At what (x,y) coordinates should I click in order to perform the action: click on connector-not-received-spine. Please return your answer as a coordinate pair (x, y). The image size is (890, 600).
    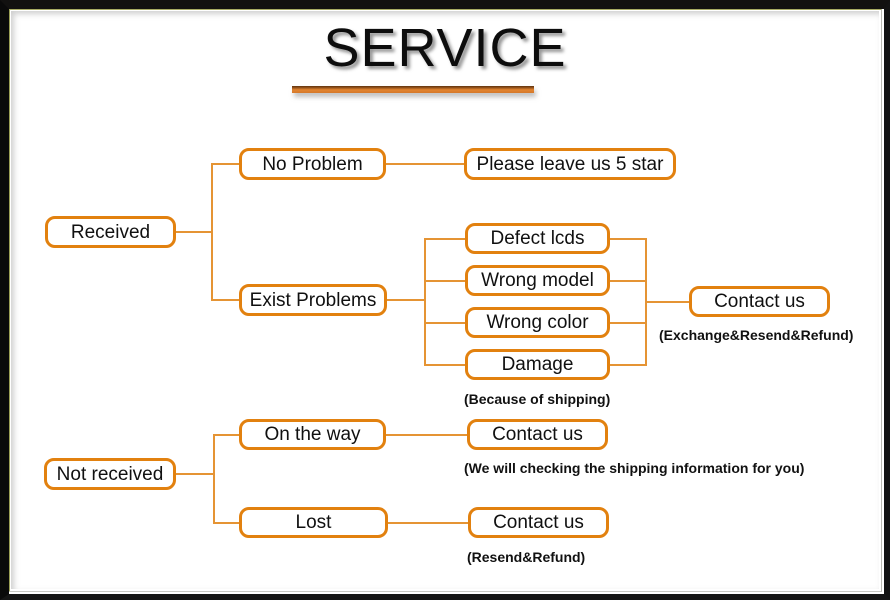
    Looking at the image, I should click on (214, 478).